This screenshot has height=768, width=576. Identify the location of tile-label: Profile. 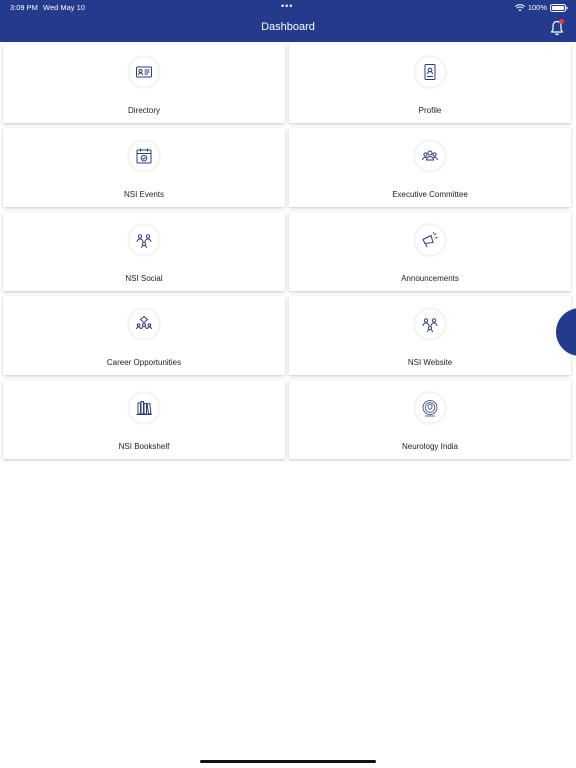
(430, 110).